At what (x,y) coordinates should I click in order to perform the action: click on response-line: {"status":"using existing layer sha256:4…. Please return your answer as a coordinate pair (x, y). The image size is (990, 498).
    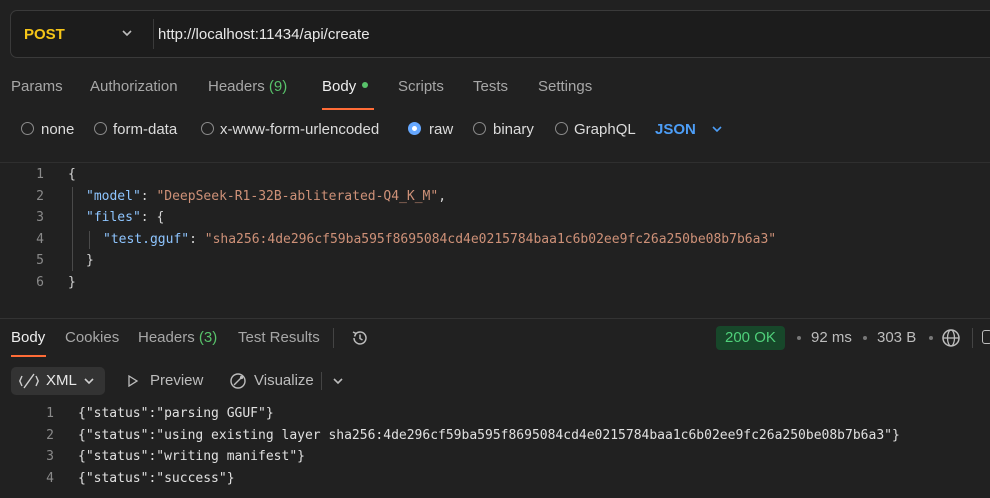
    Looking at the image, I should click on (489, 435).